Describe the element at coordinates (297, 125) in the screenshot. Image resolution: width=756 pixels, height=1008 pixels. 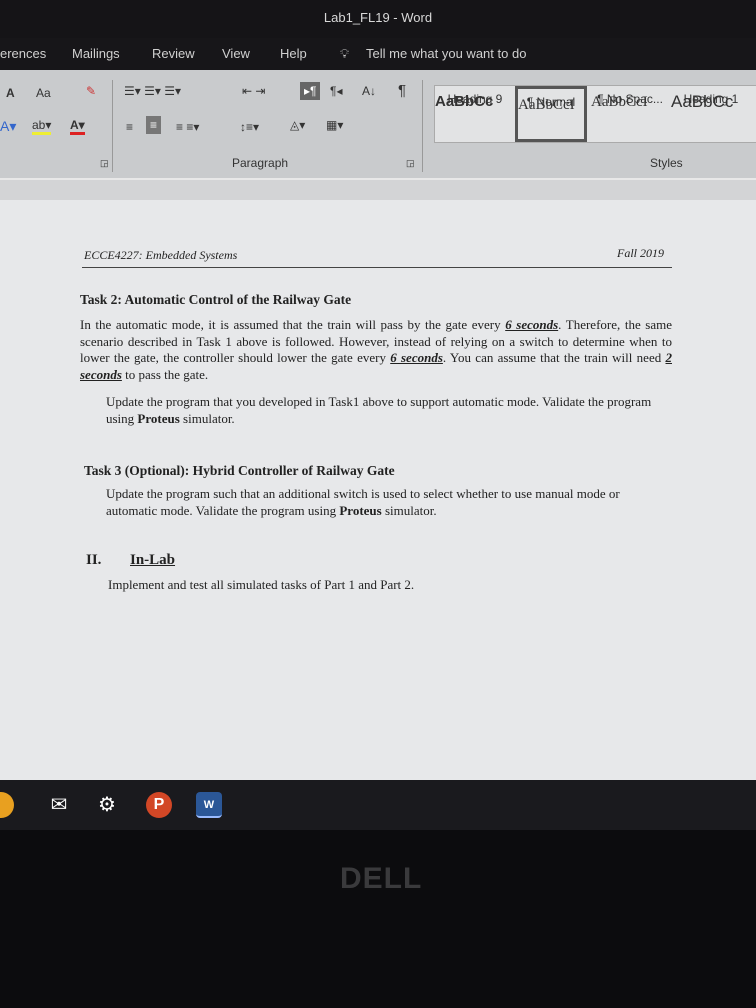
I see `shading-icon: ◬▾` at that location.